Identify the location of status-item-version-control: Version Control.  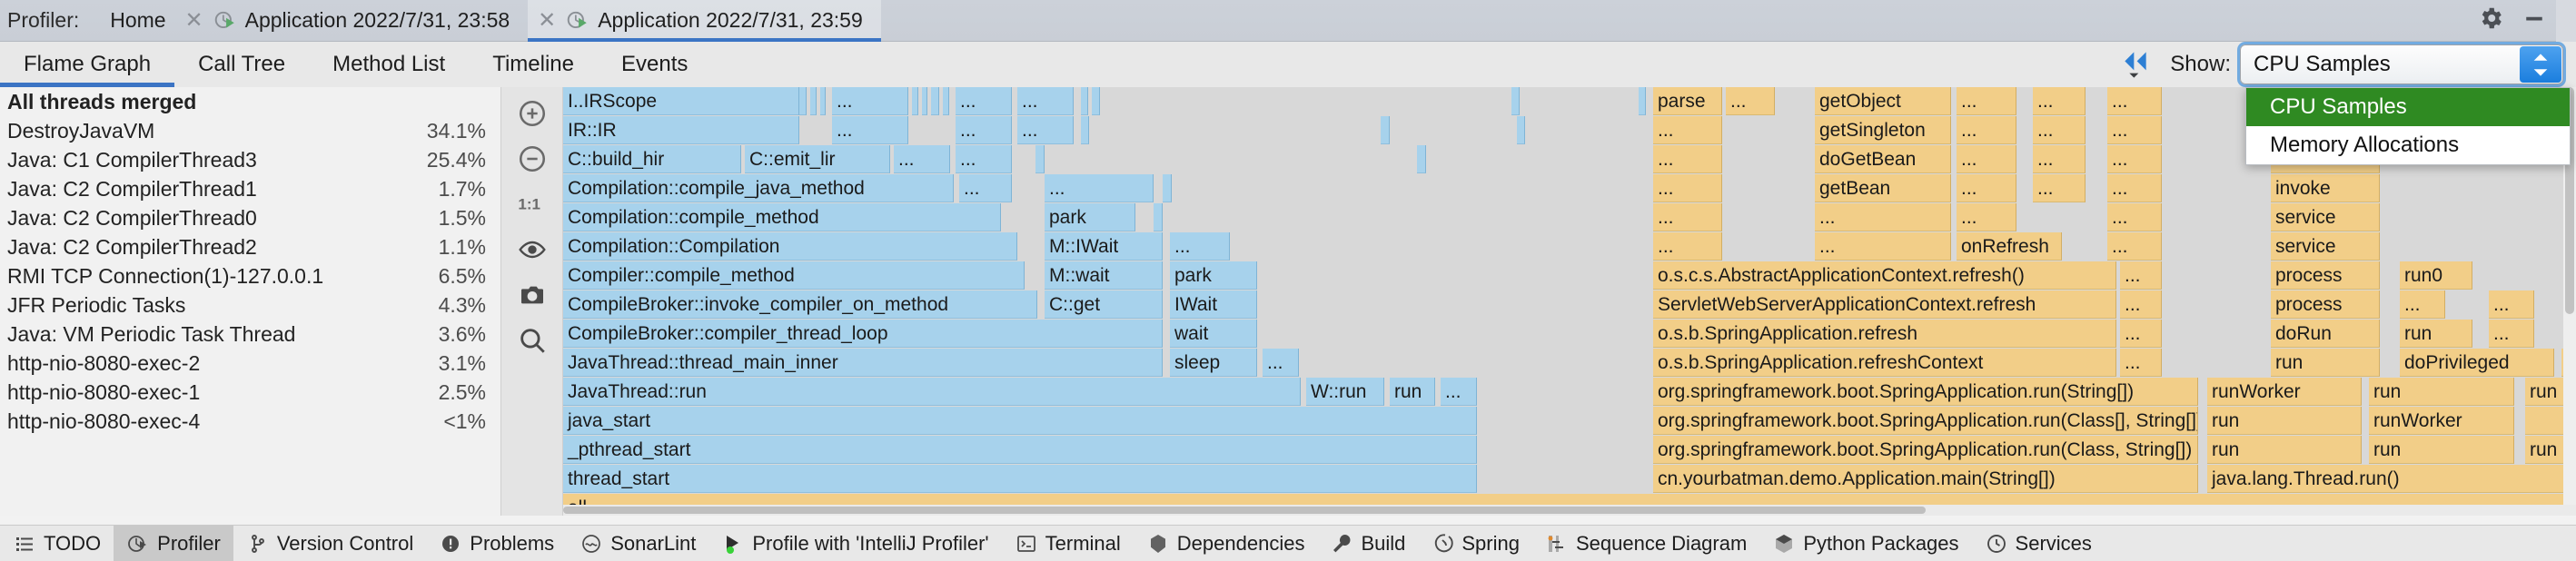
(329, 543).